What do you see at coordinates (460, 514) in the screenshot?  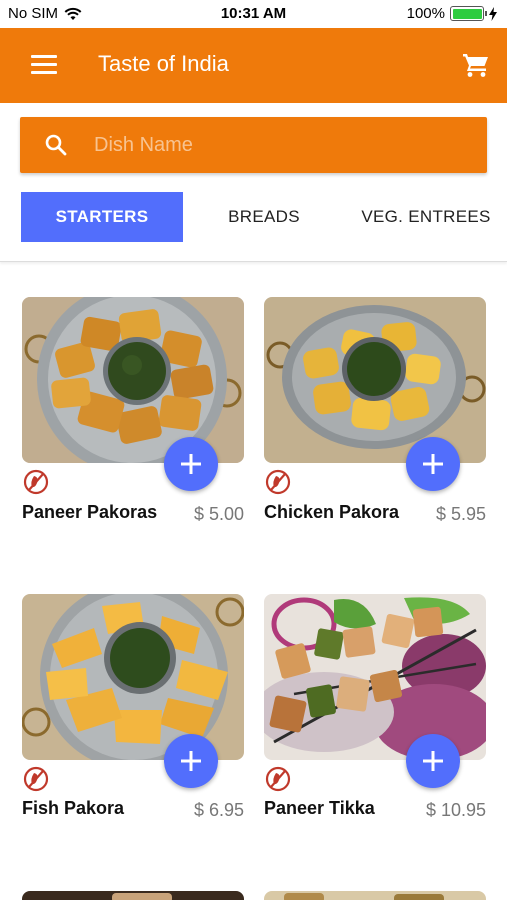 I see `dish-price: $ 5.95` at bounding box center [460, 514].